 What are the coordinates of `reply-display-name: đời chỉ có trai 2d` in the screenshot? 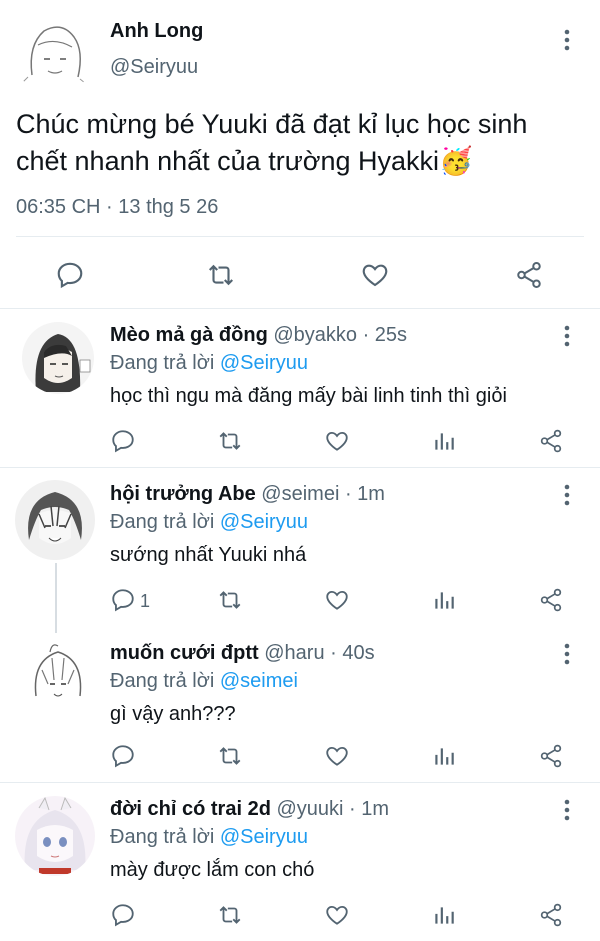 It's located at (190, 809).